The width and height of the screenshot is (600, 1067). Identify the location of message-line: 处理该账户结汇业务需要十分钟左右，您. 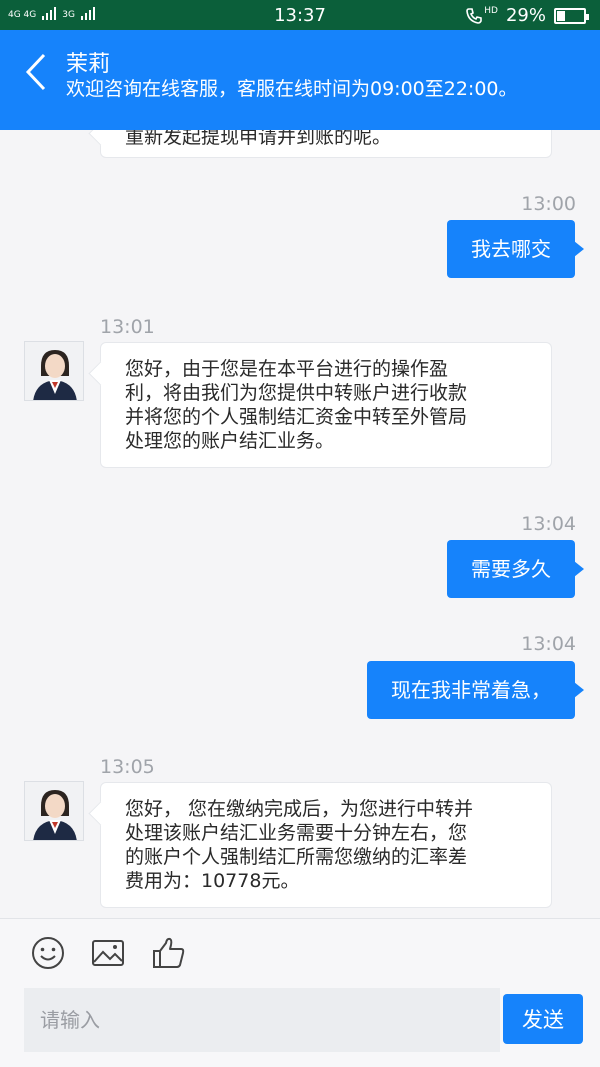
(296, 833).